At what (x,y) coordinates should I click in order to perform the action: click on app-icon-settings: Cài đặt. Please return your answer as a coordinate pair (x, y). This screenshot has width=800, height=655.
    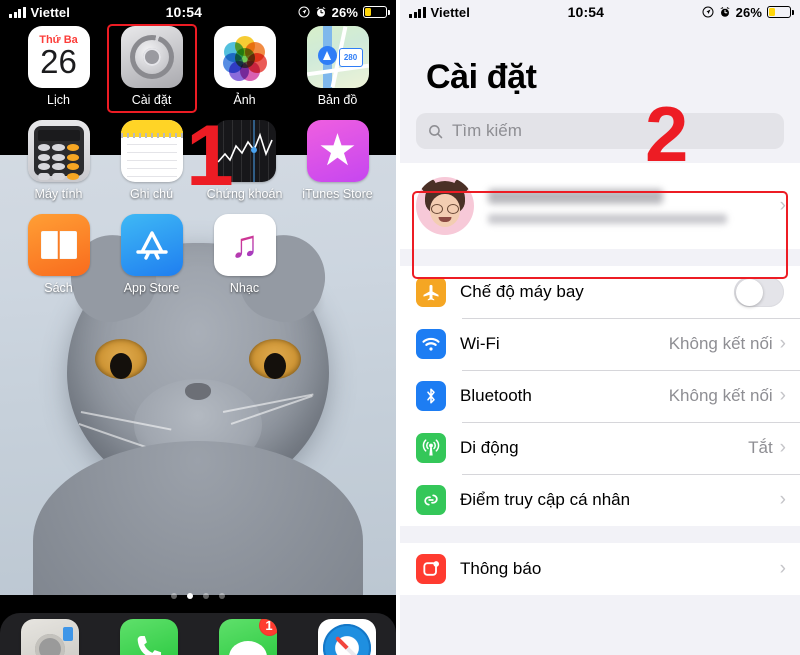
    Looking at the image, I should click on (151, 66).